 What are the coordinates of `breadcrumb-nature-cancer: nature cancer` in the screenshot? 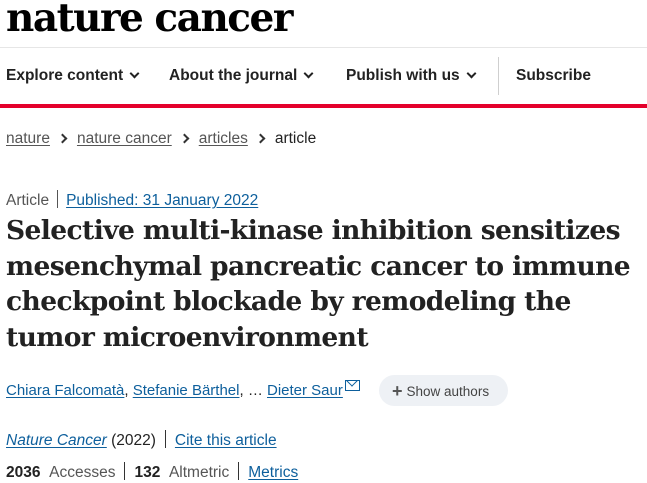 It's located at (124, 138).